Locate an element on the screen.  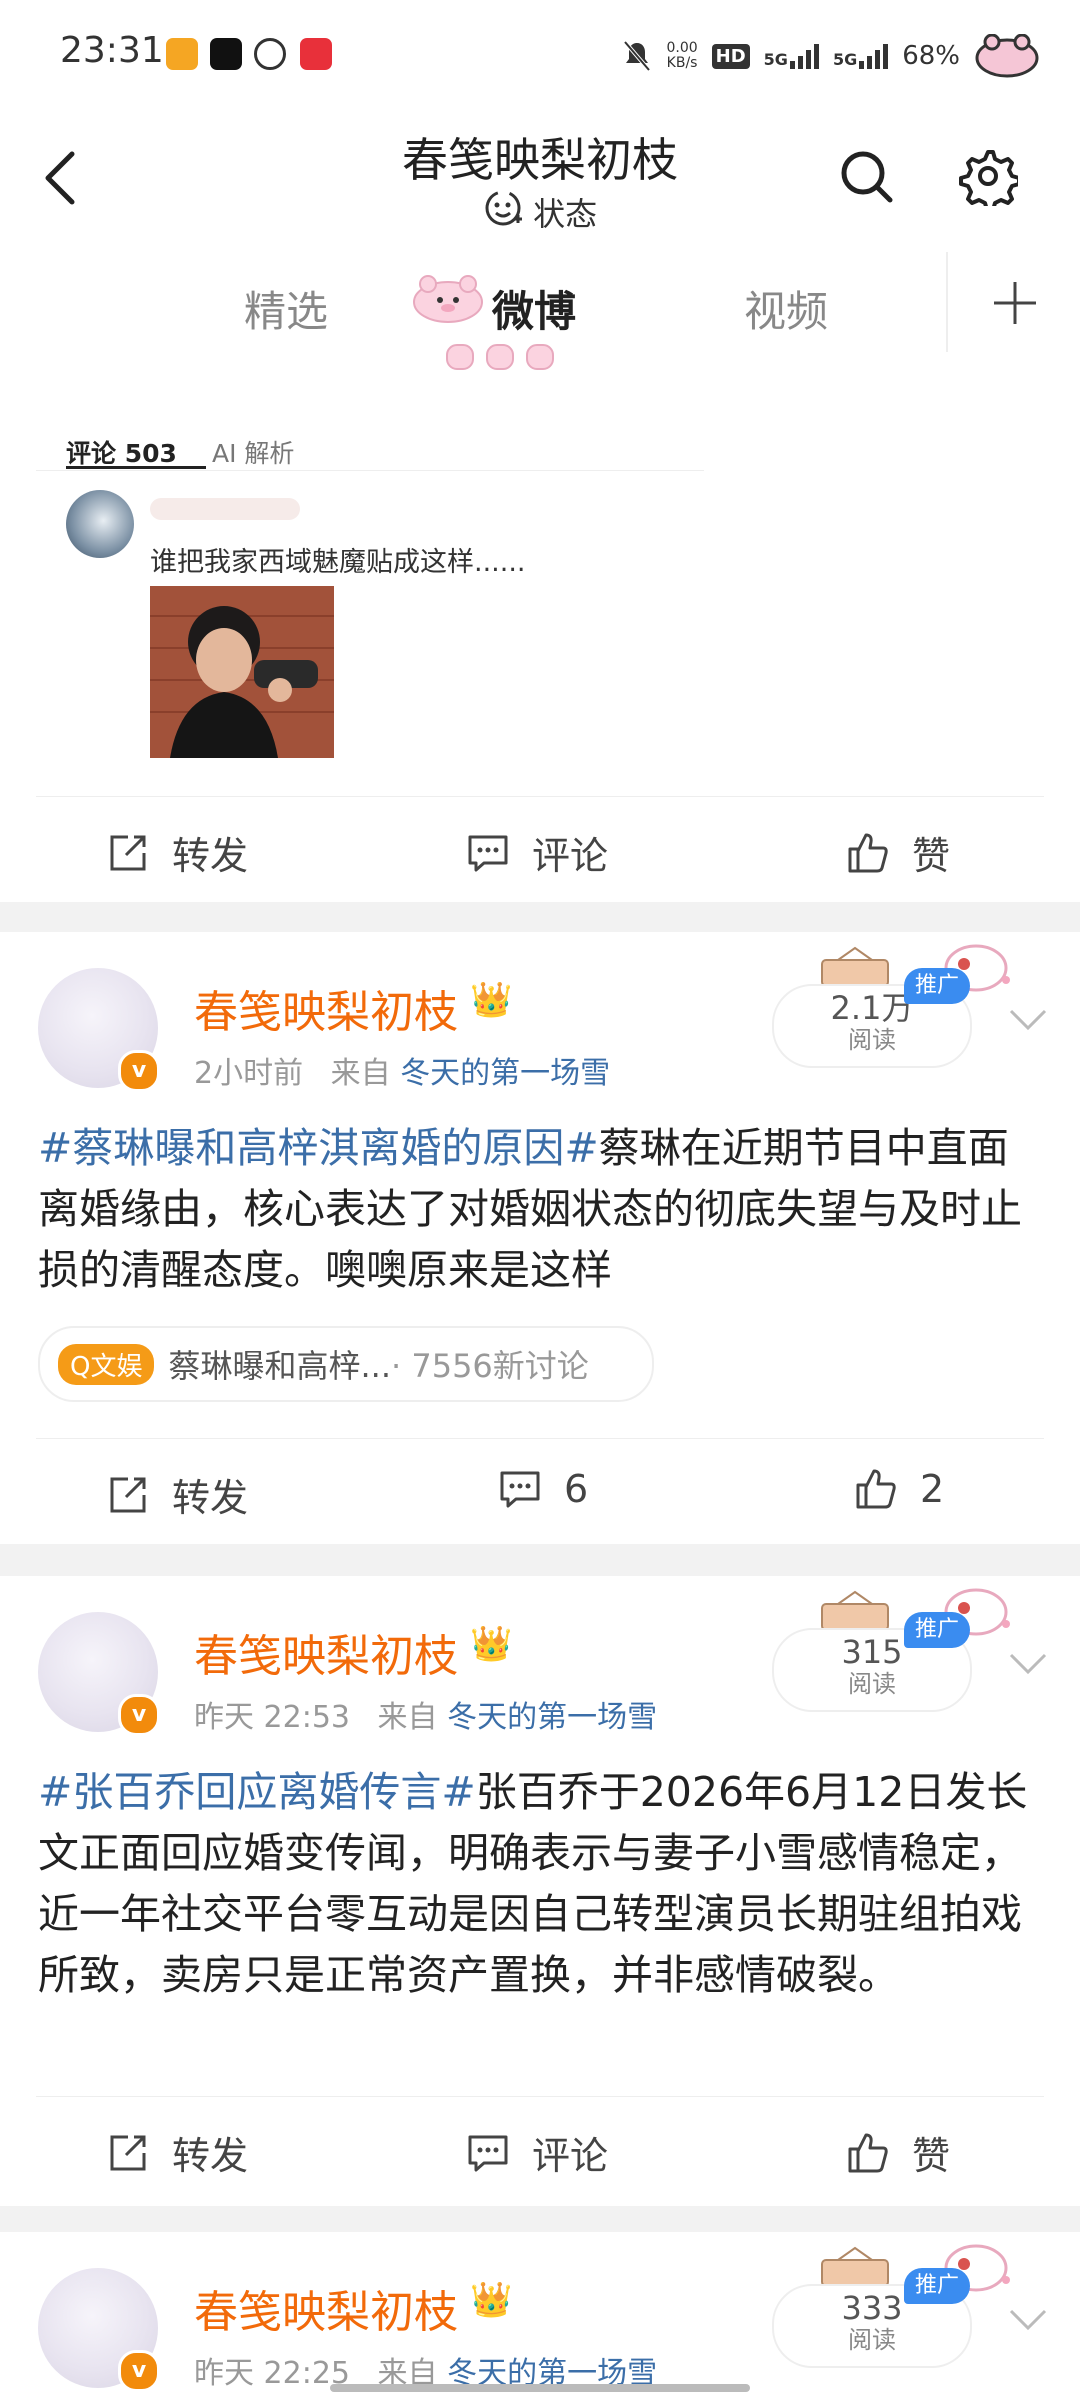
topic-pill: Q文娱 蔡琳曝和高梓...· 7556新讨论 is located at coordinates (346, 1364).